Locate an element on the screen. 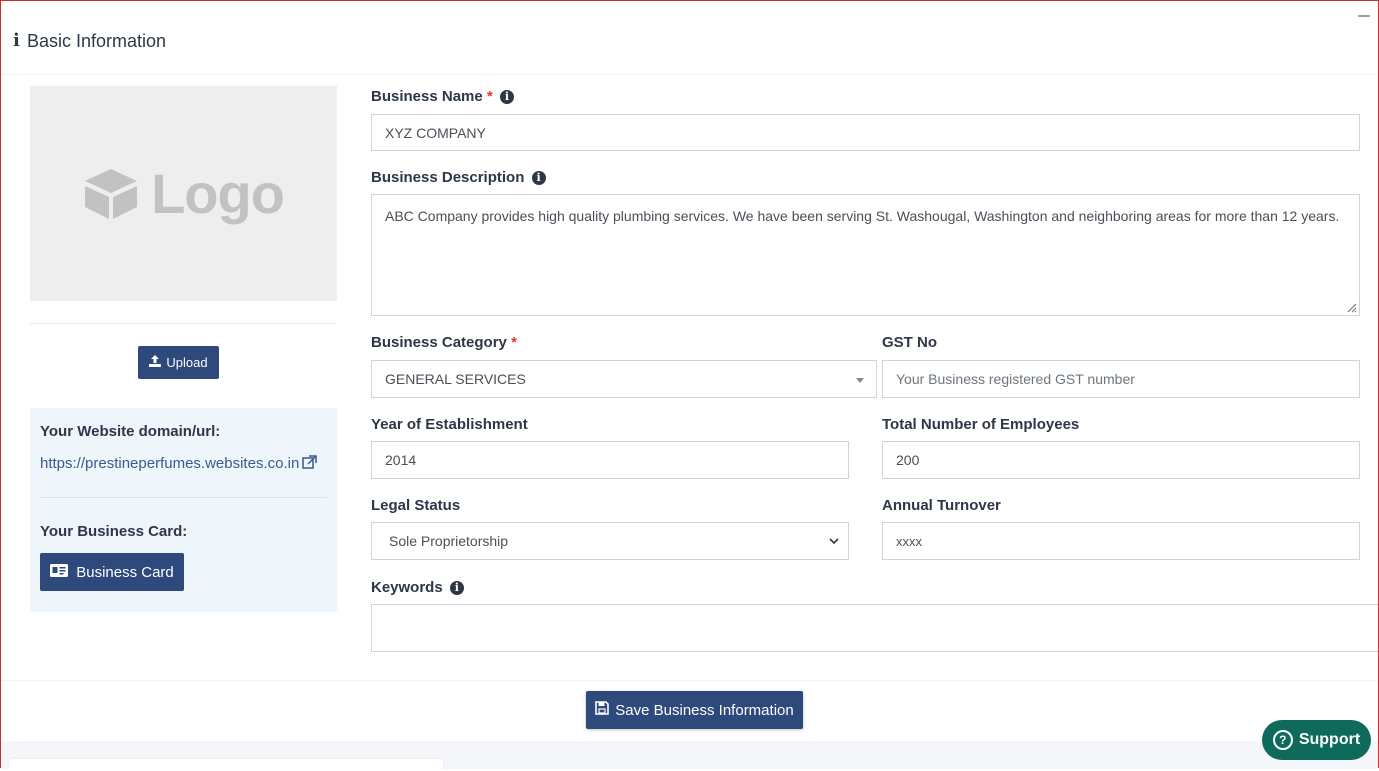 The image size is (1379, 771). label-text: Business Name is located at coordinates (427, 96).